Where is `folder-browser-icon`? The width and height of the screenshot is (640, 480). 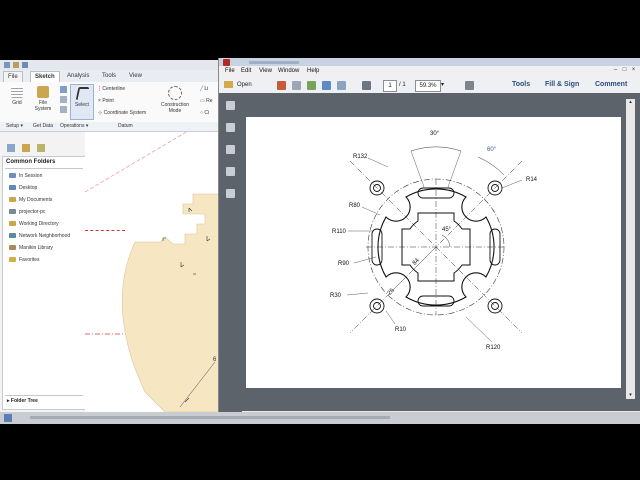 folder-browser-icon is located at coordinates (26, 148).